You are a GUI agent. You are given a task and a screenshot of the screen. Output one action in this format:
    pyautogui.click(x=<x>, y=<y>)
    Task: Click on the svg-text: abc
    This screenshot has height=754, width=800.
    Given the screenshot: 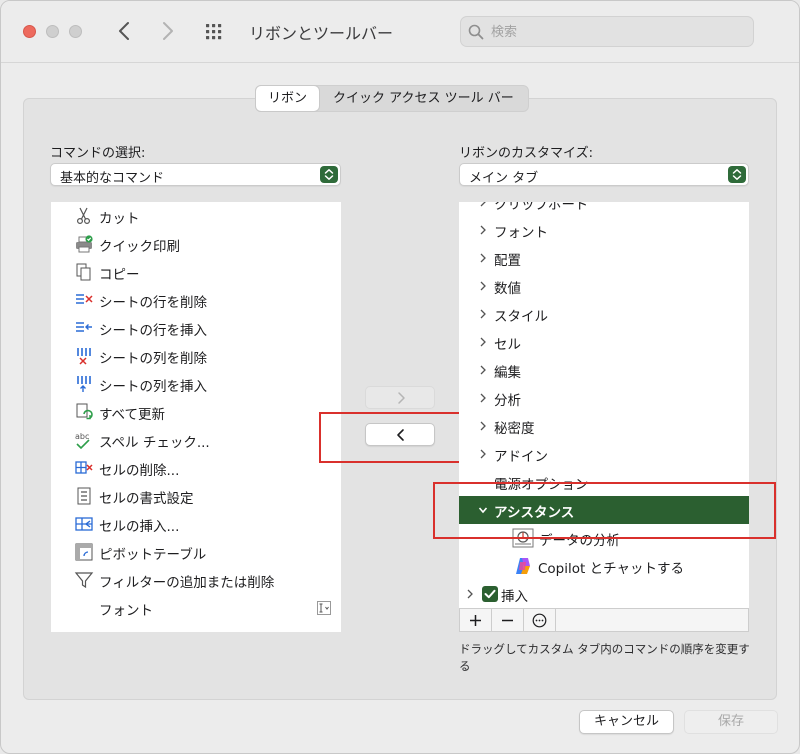 What is the action you would take?
    pyautogui.click(x=82, y=436)
    